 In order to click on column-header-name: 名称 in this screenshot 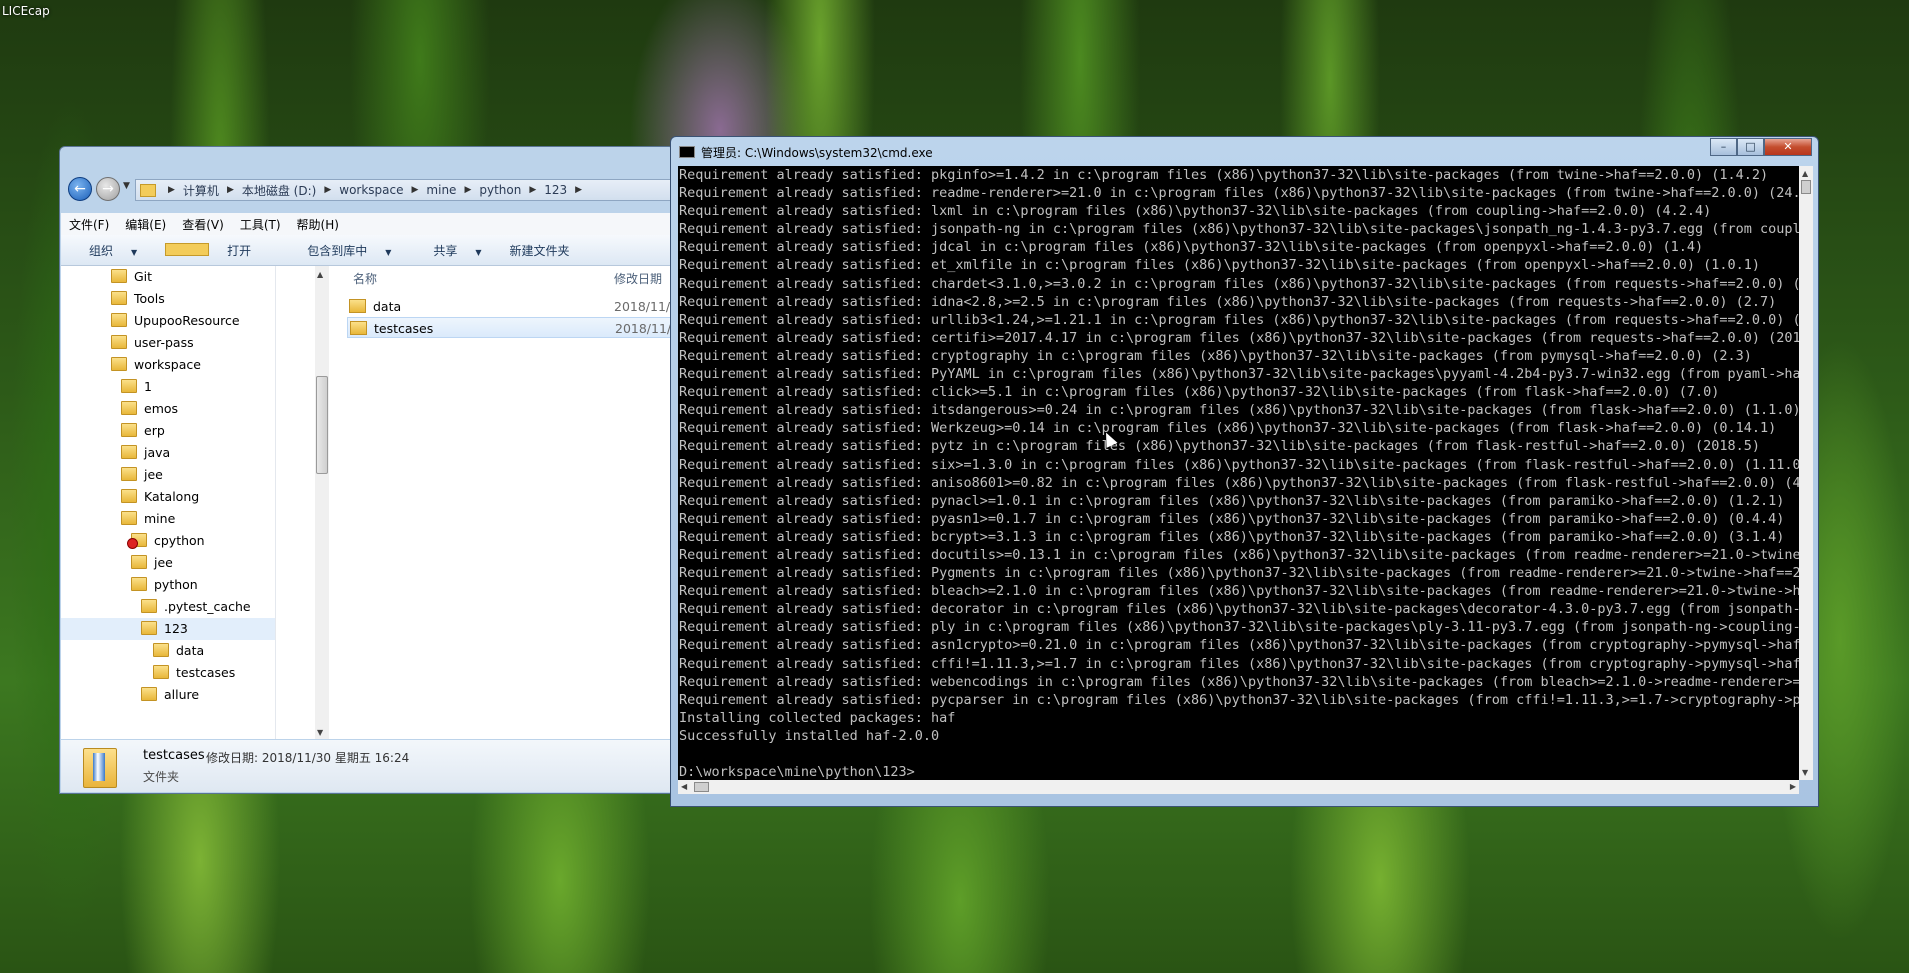, I will do `click(365, 279)`.